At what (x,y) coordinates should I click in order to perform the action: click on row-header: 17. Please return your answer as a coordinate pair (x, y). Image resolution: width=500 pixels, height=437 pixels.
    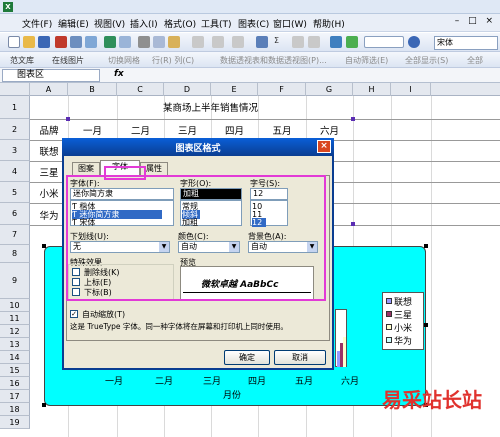
    Looking at the image, I should click on (15, 396).